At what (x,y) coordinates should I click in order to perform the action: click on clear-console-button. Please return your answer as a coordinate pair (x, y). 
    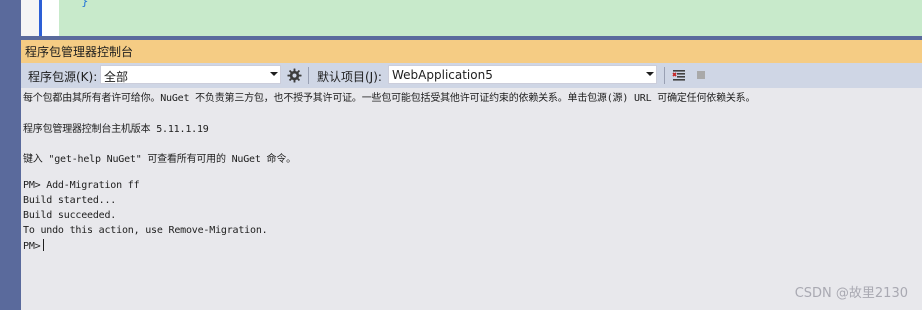
    Looking at the image, I should click on (679, 75).